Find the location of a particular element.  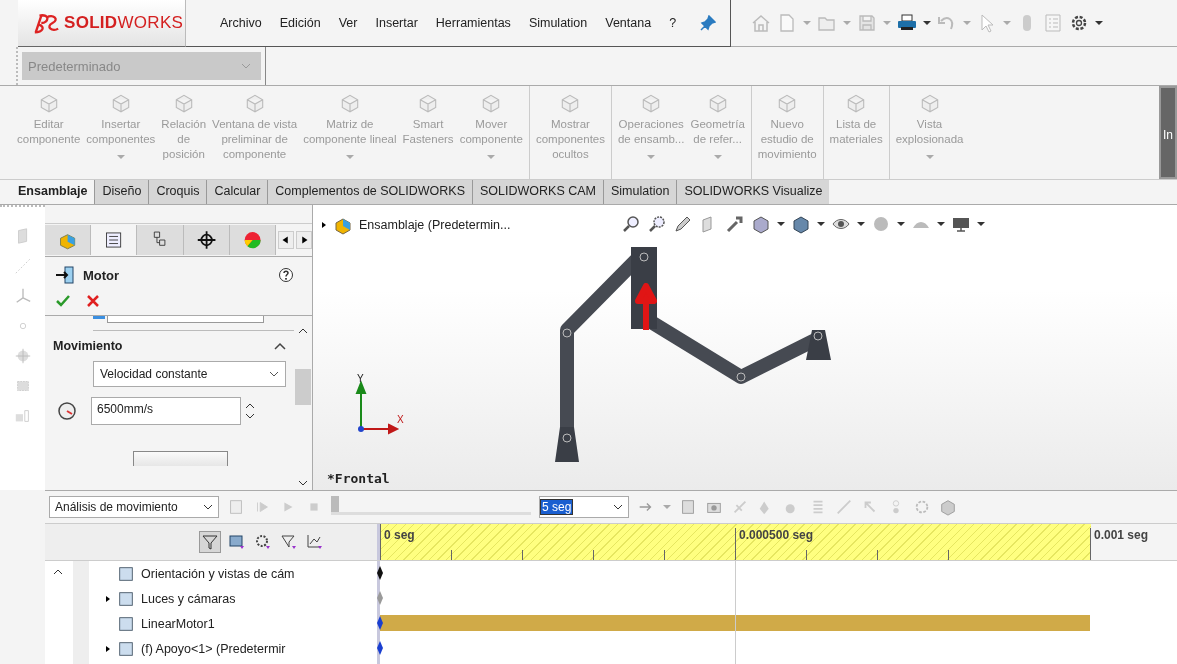

duration-dropdown: 5 seg is located at coordinates (584, 507).